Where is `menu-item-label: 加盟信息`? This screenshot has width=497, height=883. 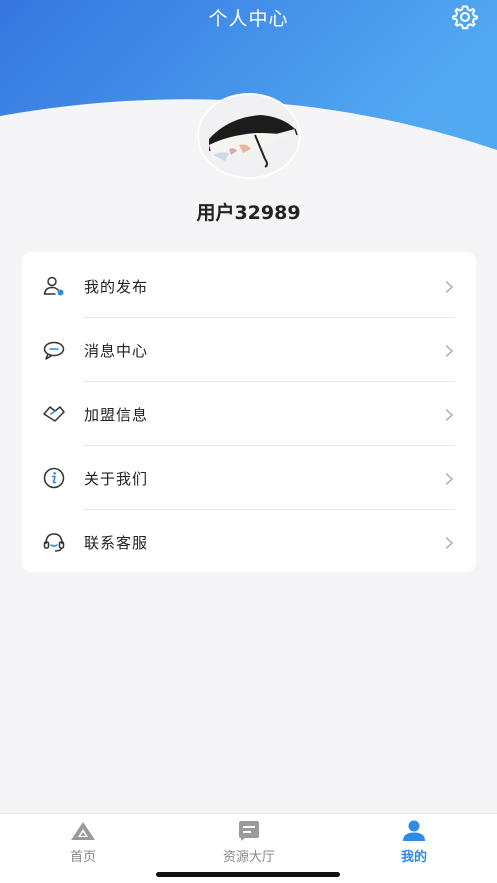
menu-item-label: 加盟信息 is located at coordinates (116, 414).